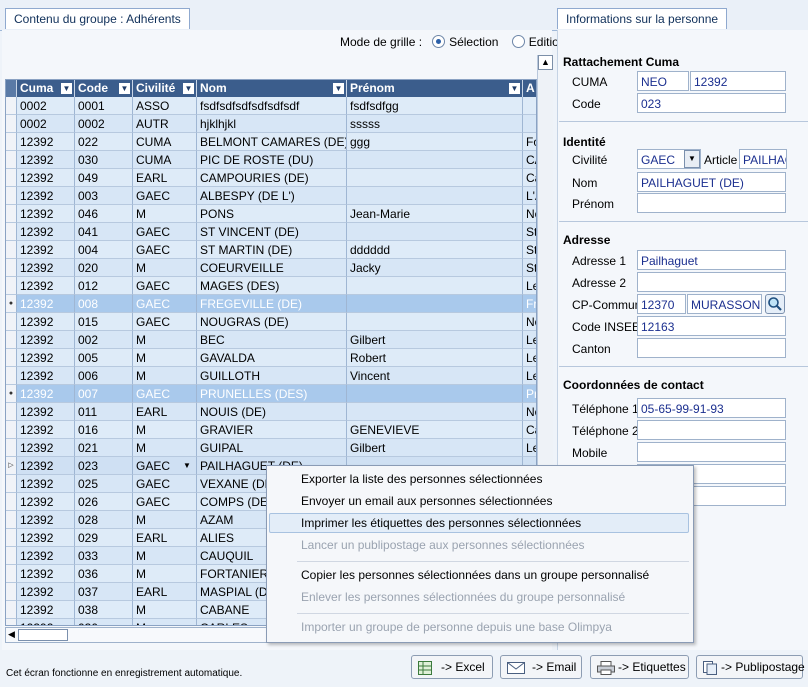  What do you see at coordinates (435, 250) in the screenshot?
I see `table-cell: dddddd` at bounding box center [435, 250].